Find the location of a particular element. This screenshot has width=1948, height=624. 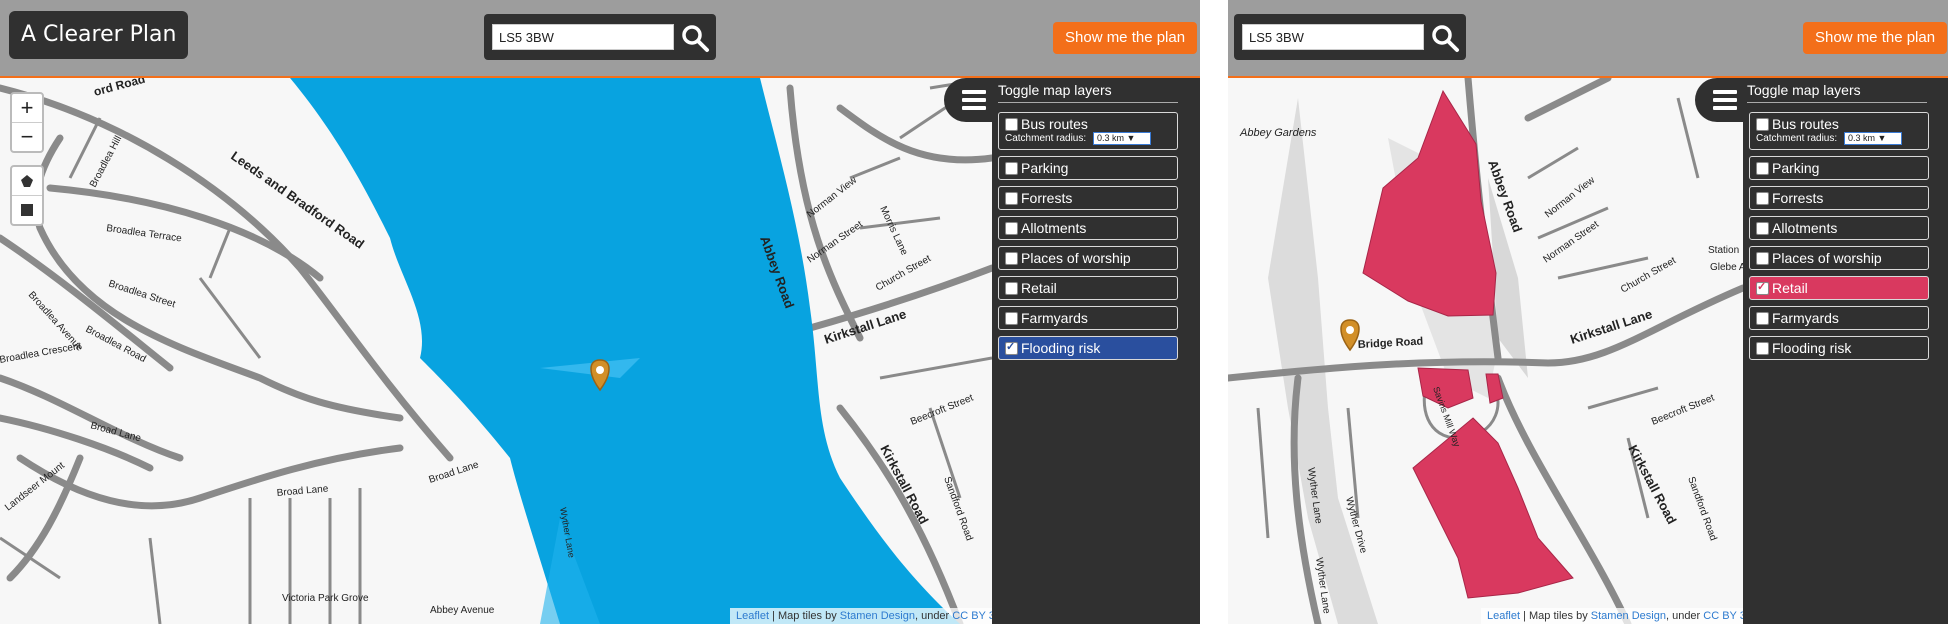

panel-gap is located at coordinates (1214, 312).